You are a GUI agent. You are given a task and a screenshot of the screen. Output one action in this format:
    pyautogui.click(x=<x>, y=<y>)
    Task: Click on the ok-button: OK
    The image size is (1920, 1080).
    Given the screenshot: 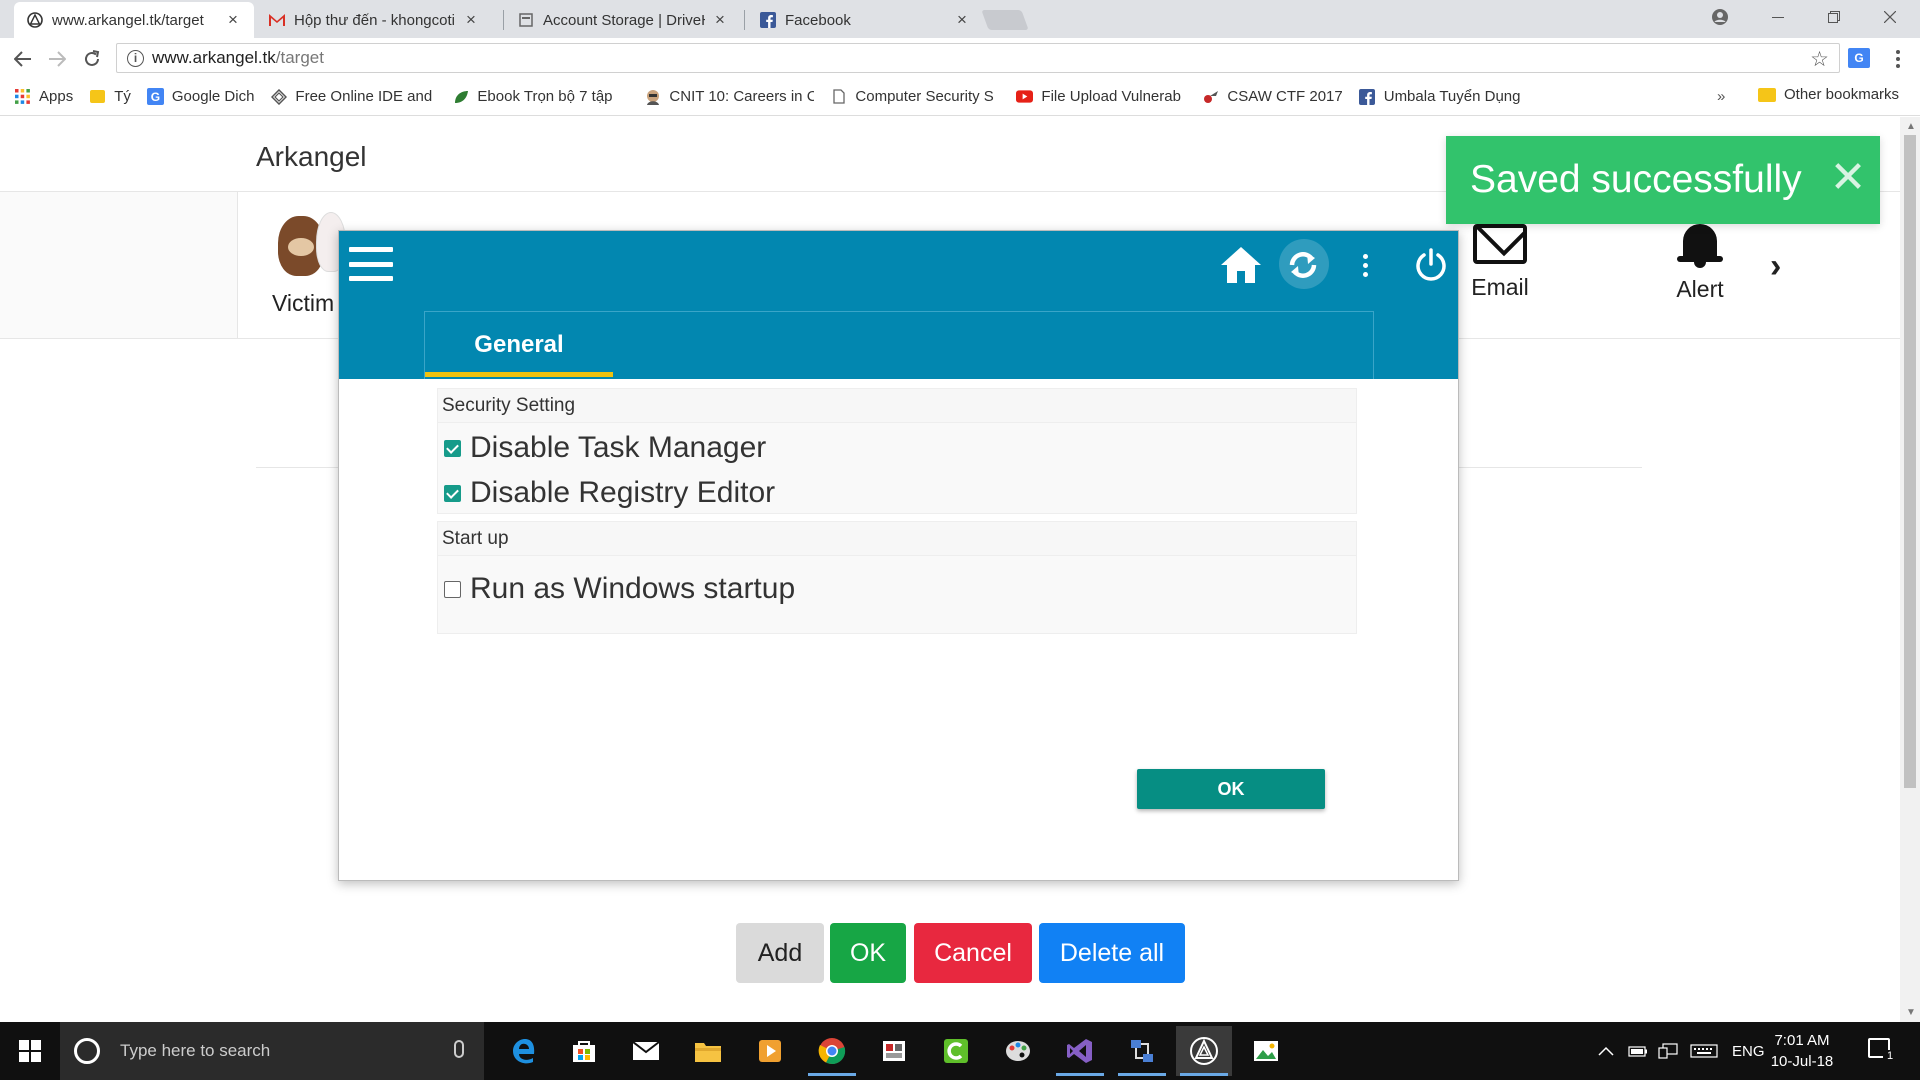 What is the action you would take?
    pyautogui.click(x=868, y=953)
    